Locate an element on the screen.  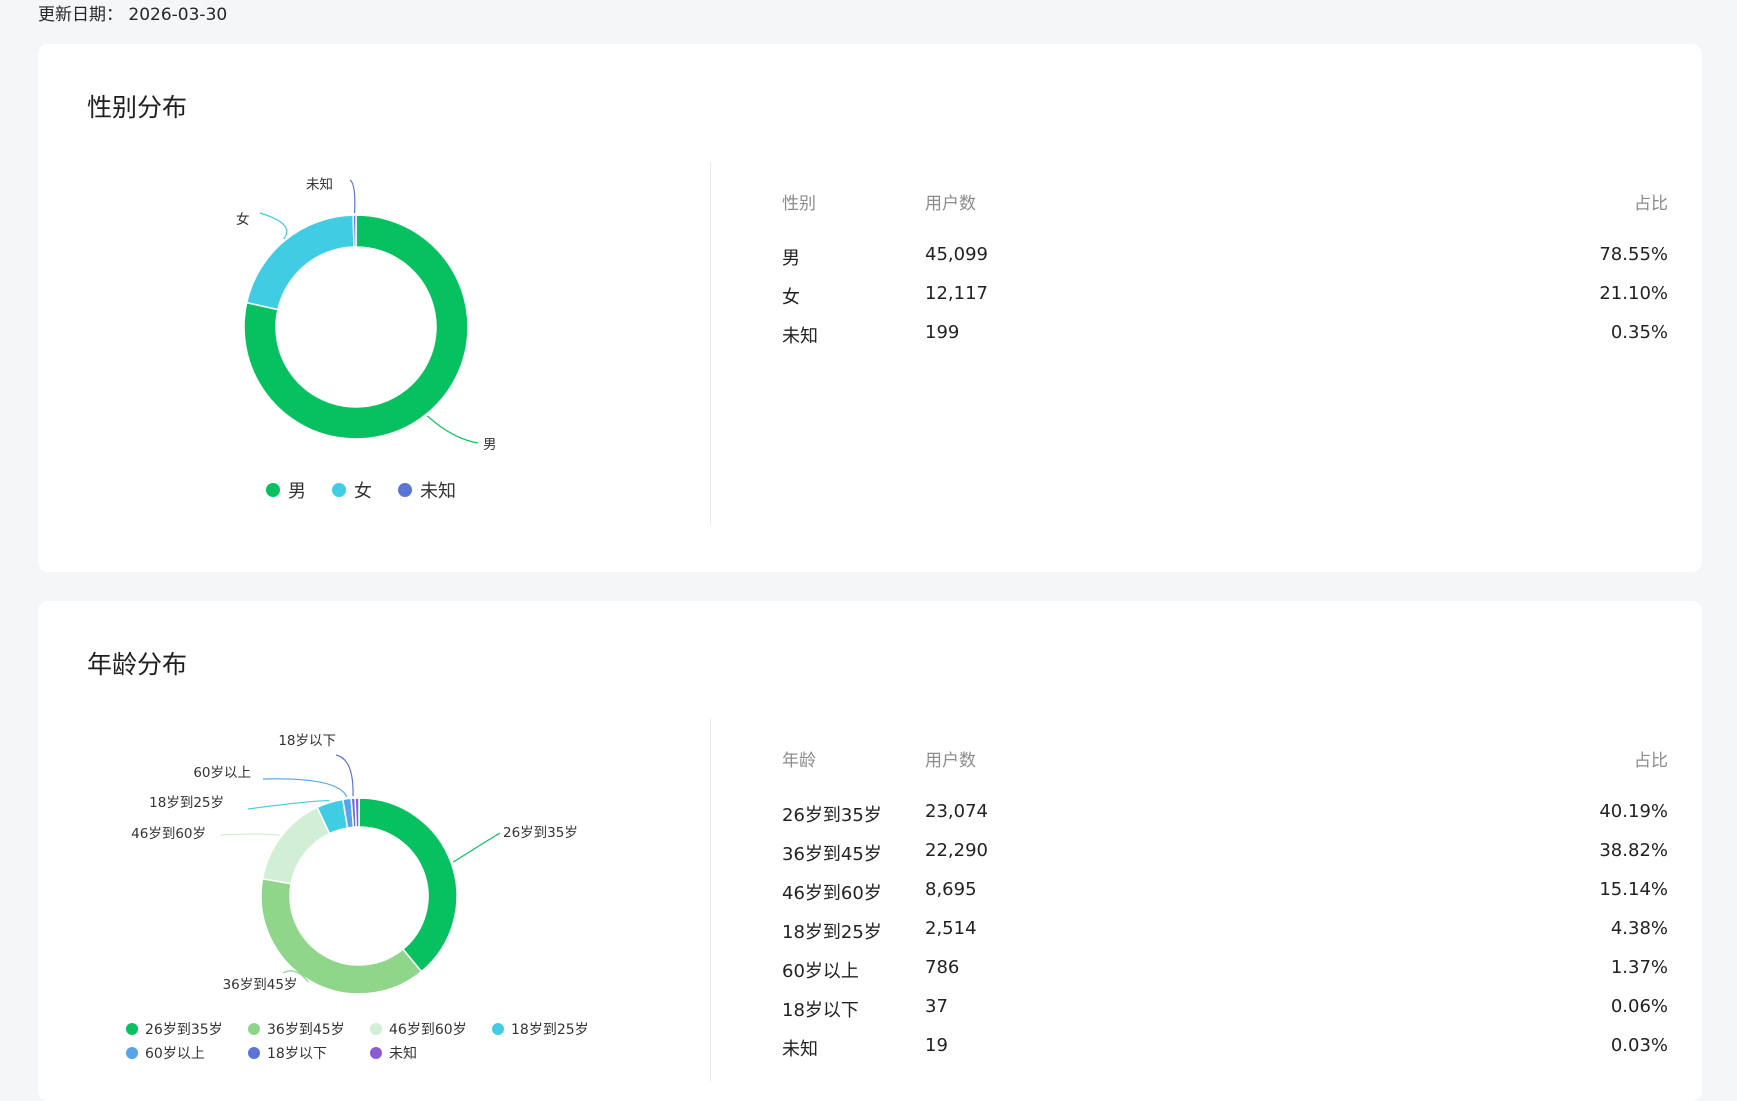
cell-count: 199 is located at coordinates (942, 332).